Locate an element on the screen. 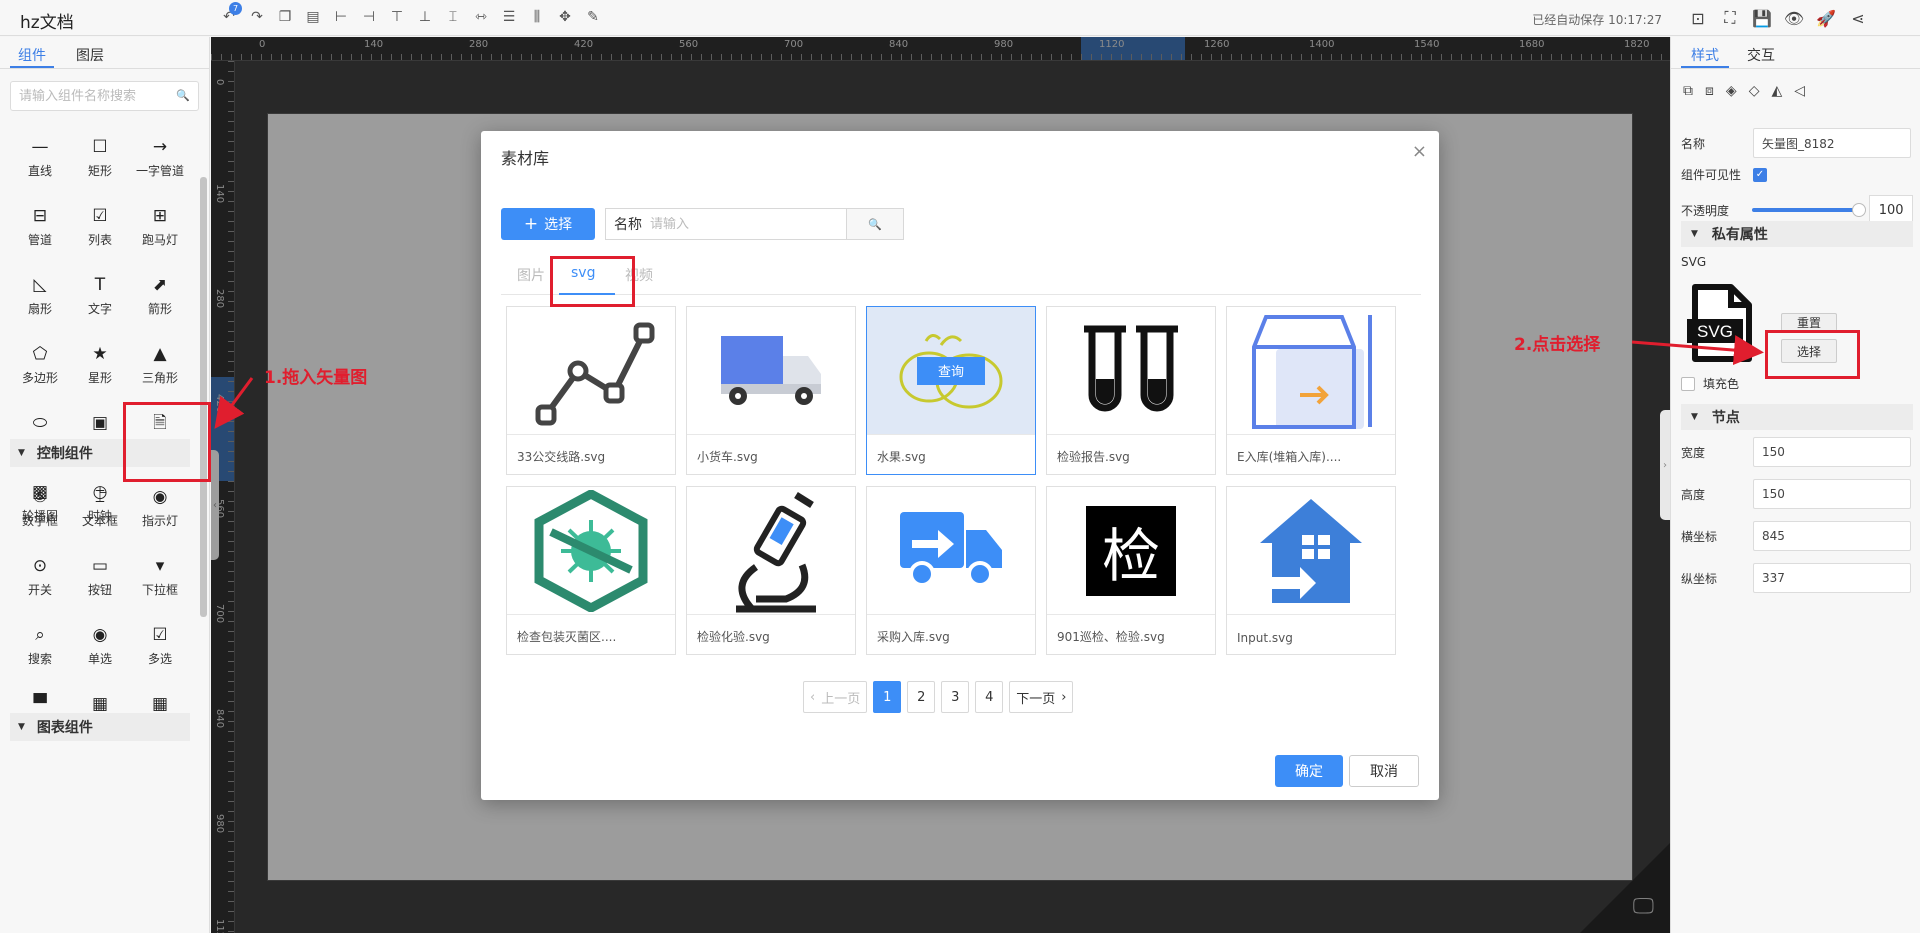 Image resolution: width=1920 pixels, height=933 pixels. close-icon: × is located at coordinates (1419, 151).